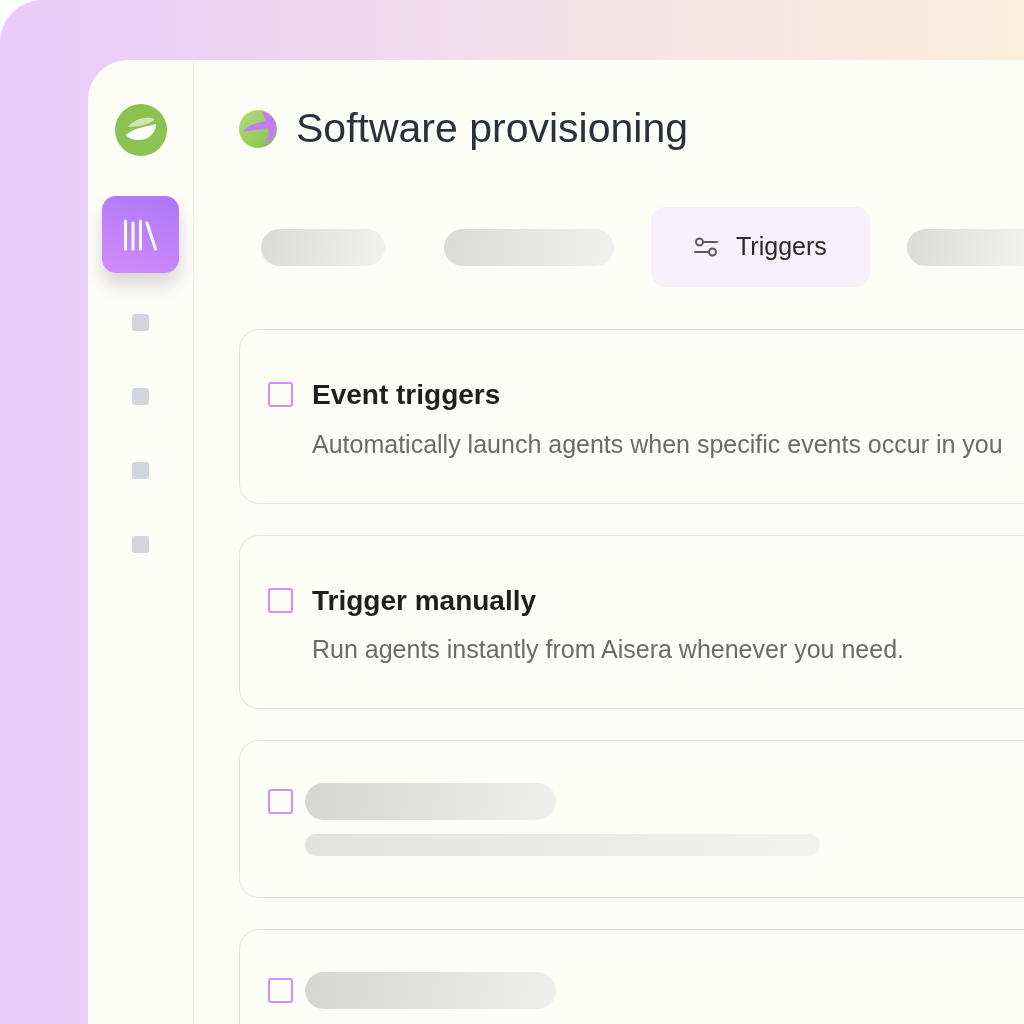 Image resolution: width=1024 pixels, height=1024 pixels. What do you see at coordinates (140, 130) in the screenshot?
I see `leaf-logo-icon` at bounding box center [140, 130].